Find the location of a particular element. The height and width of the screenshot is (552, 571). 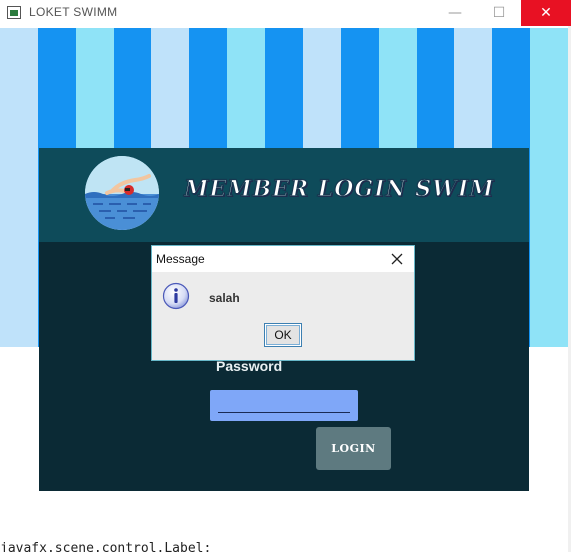

swimmer-logo is located at coordinates (122, 193).